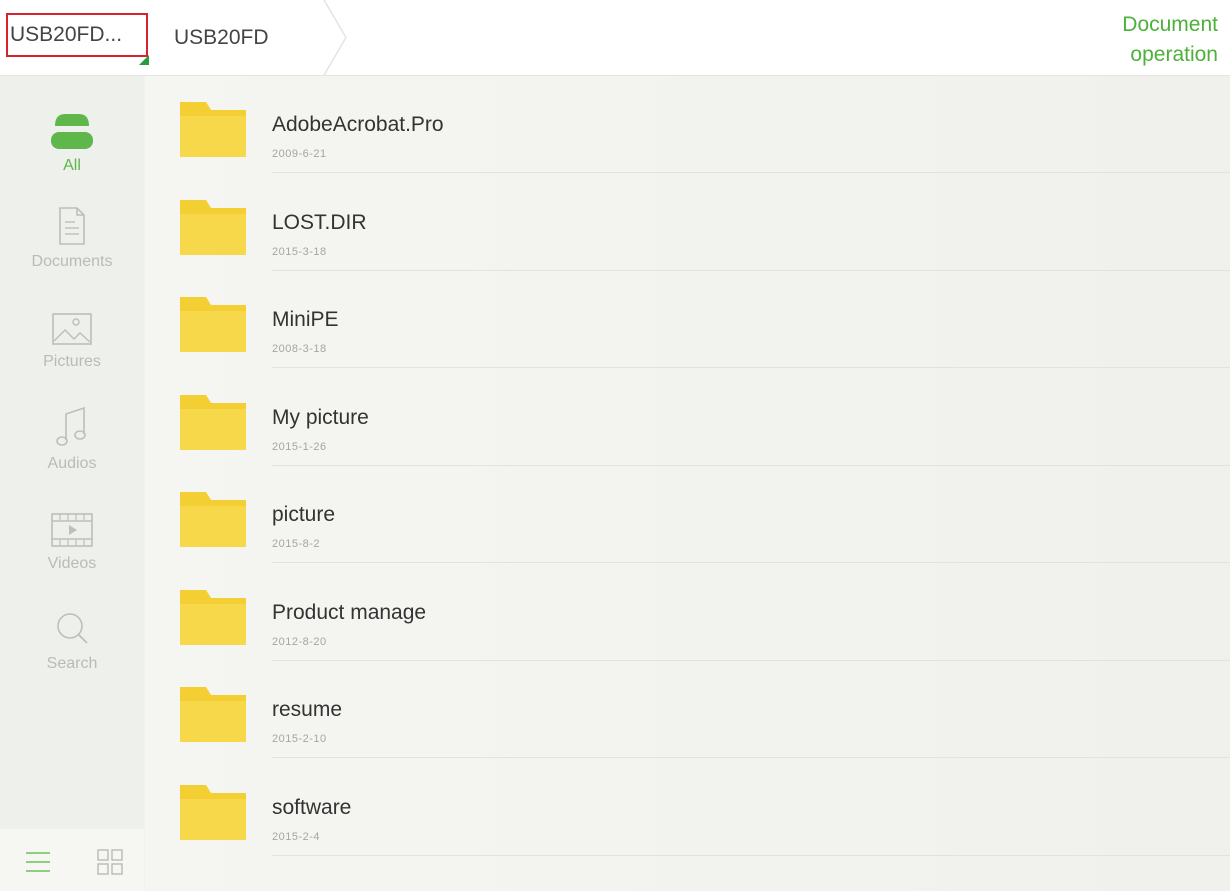  Describe the element at coordinates (687, 417) in the screenshot. I see `list-item: My picture 2015-1-26` at that location.